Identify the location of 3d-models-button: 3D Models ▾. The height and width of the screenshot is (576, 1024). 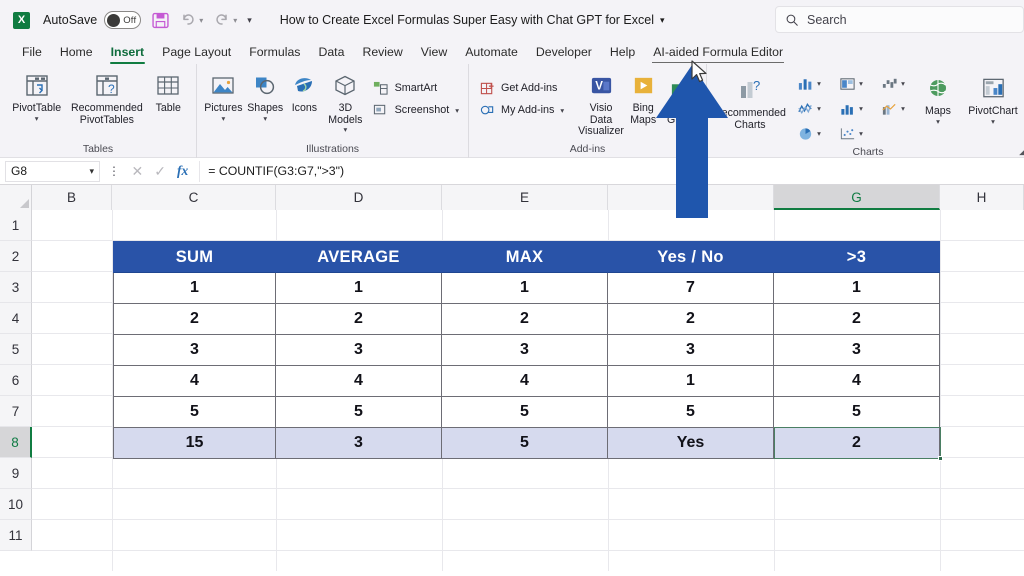
(345, 100).